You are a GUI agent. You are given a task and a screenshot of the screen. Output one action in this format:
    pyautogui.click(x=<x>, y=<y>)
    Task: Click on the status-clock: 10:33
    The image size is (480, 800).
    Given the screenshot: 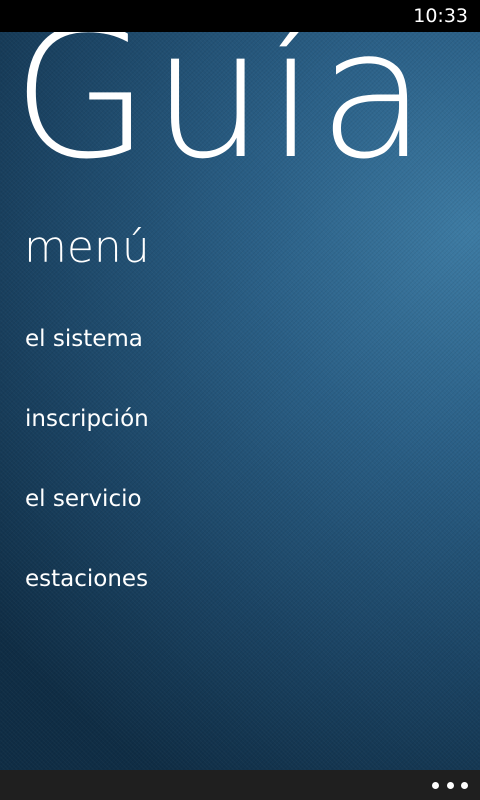 What is the action you would take?
    pyautogui.click(x=440, y=16)
    